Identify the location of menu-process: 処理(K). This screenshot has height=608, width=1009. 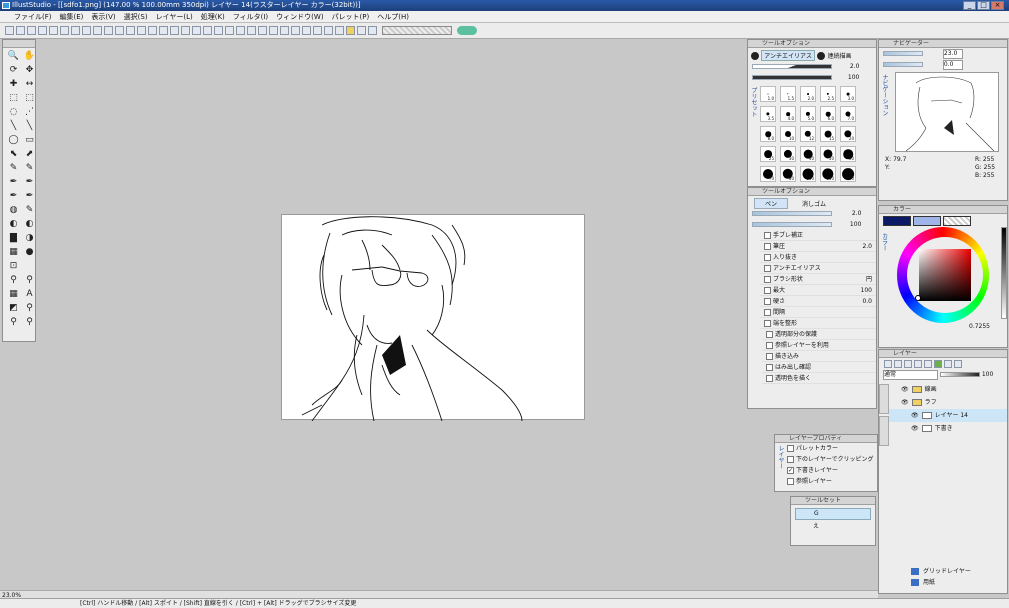
(213, 16).